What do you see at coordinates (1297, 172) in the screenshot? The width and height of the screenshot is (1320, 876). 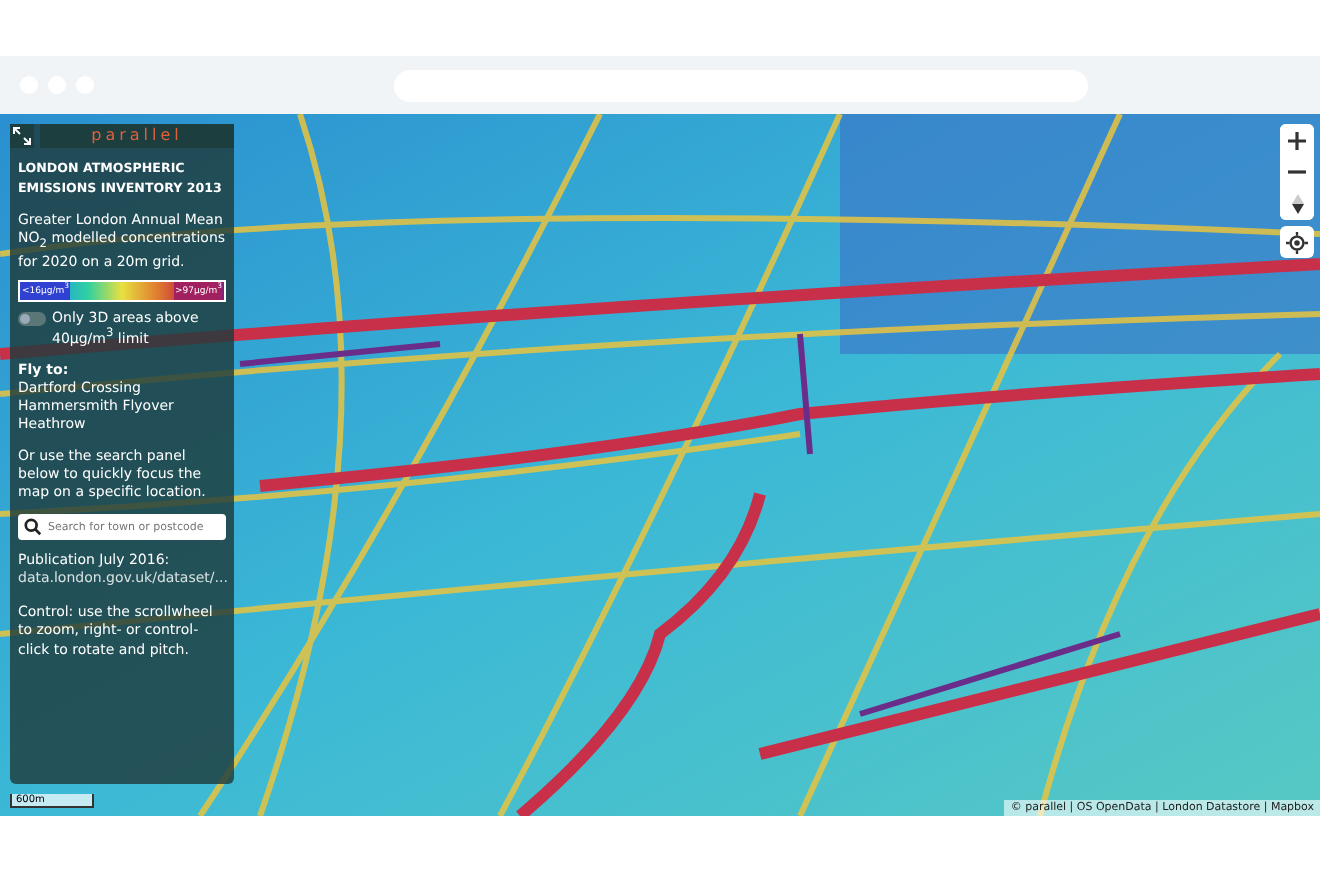 I see `minus-icon` at bounding box center [1297, 172].